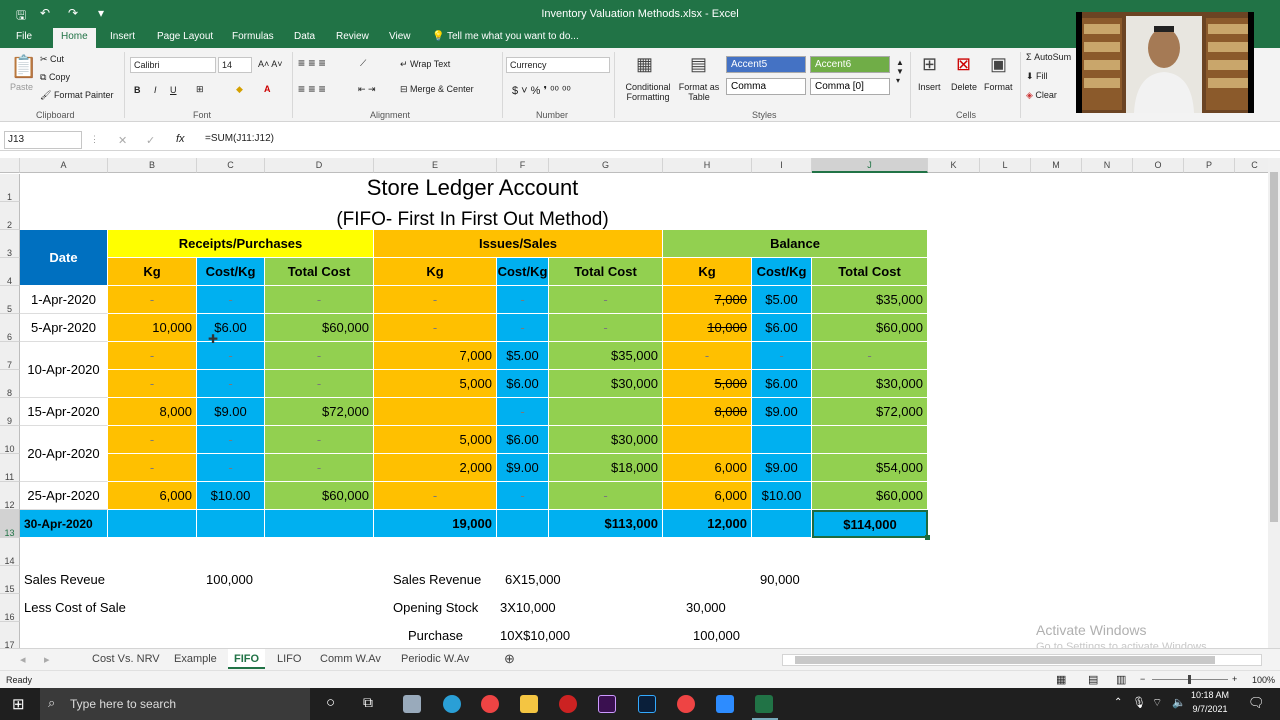  What do you see at coordinates (350, 659) in the screenshot?
I see `sheet-tab-comm-wav: Comm W.Av` at bounding box center [350, 659].